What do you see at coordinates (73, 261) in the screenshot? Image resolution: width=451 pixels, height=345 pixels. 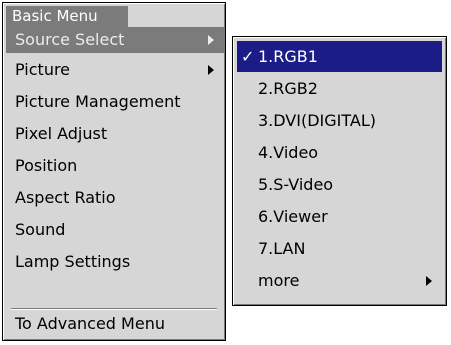 I see `menu-item-label: Lamp Settings` at bounding box center [73, 261].